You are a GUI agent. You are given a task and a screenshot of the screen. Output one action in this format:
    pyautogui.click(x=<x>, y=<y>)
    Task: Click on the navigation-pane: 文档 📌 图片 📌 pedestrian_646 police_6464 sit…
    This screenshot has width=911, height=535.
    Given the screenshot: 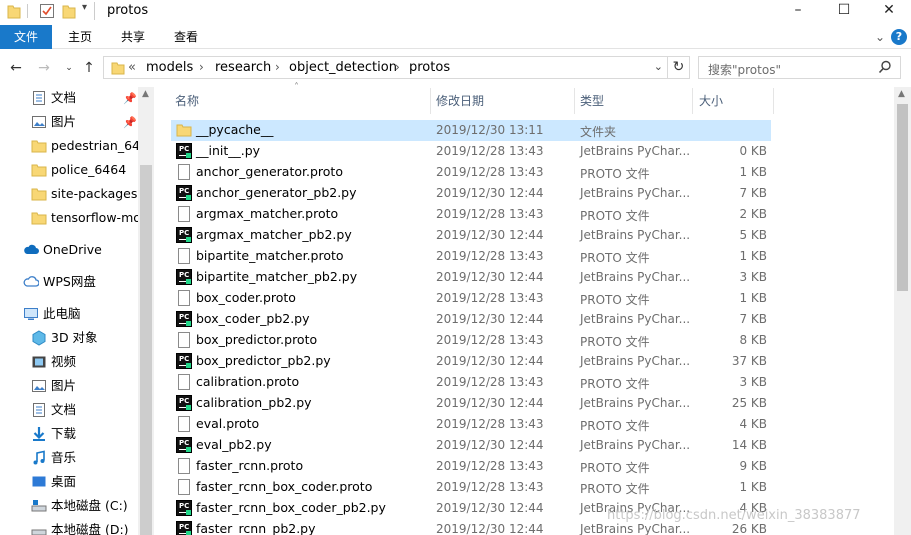 What is the action you would take?
    pyautogui.click(x=77, y=311)
    